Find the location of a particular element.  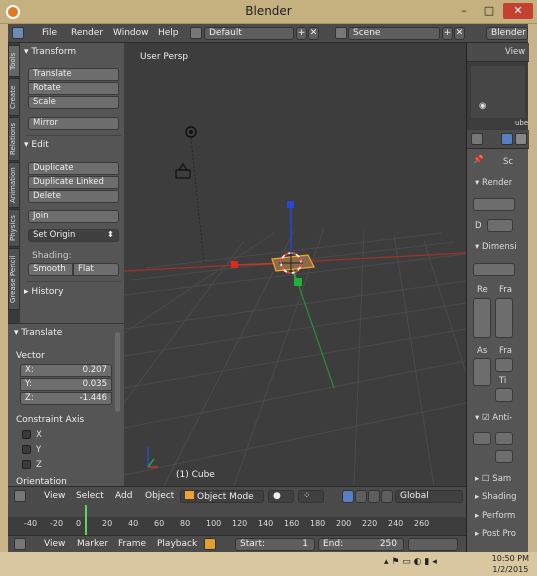

frame-rate-select is located at coordinates (504, 365).